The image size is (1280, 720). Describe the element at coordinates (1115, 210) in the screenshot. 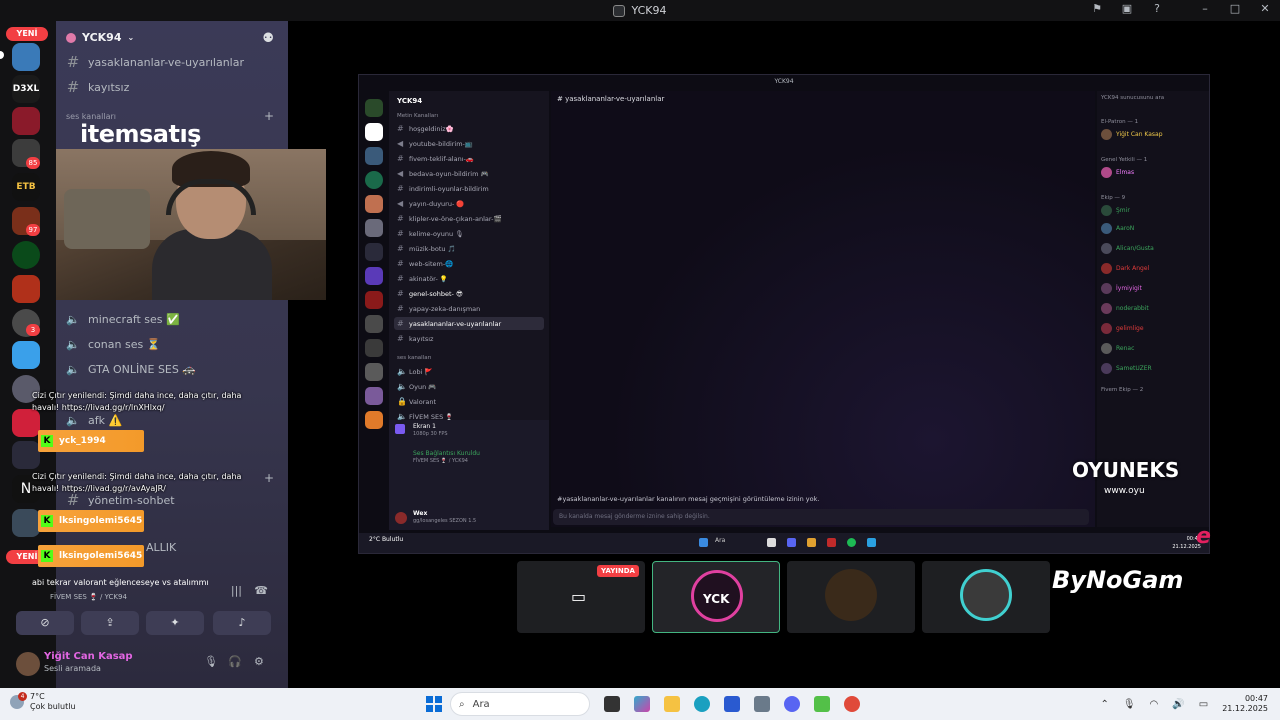

I see `member-row: Şmir` at that location.